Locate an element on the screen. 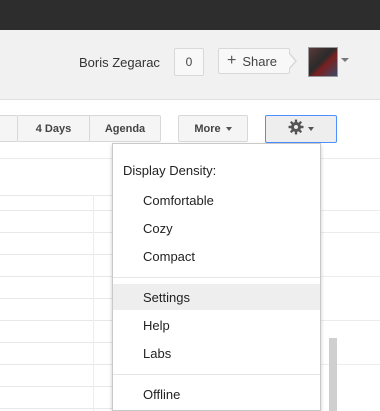  calendar-column-divider is located at coordinates (93, 303).